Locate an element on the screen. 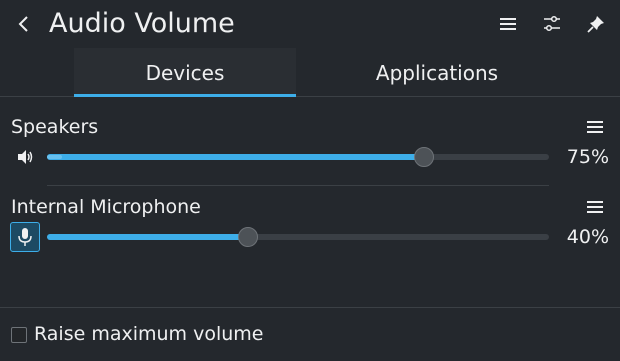  configure-icon is located at coordinates (552, 23).